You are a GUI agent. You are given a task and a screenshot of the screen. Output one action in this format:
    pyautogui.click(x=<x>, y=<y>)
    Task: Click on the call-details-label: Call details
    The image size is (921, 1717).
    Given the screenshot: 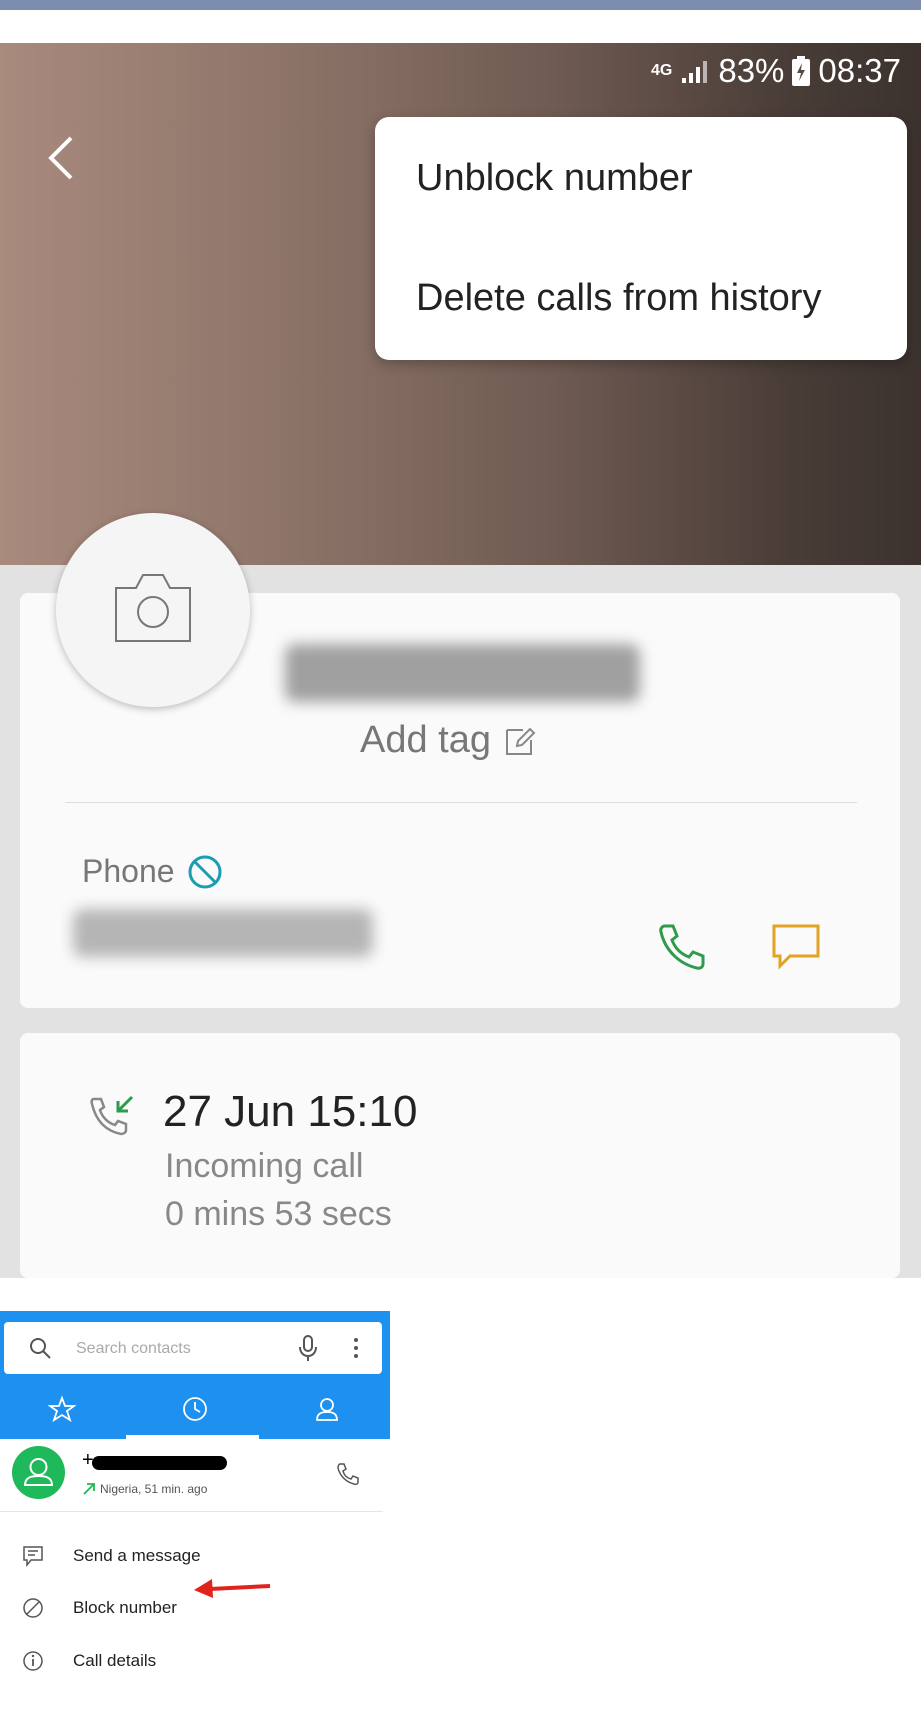 What is the action you would take?
    pyautogui.click(x=115, y=1660)
    